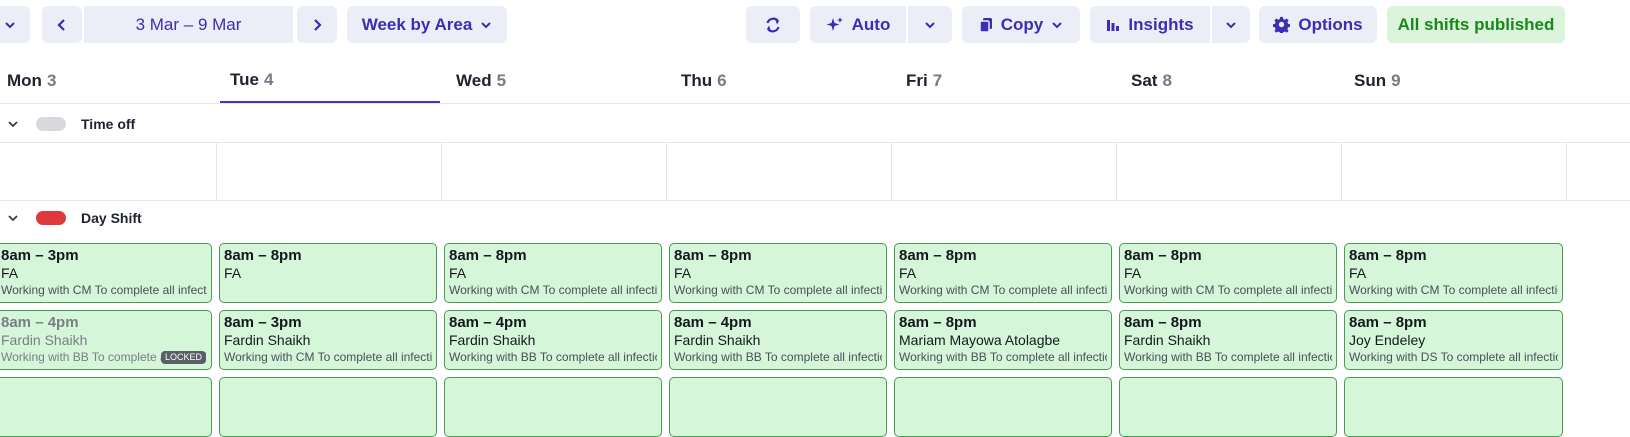  Describe the element at coordinates (51, 124) in the screenshot. I see `time-off-color-pill` at that location.